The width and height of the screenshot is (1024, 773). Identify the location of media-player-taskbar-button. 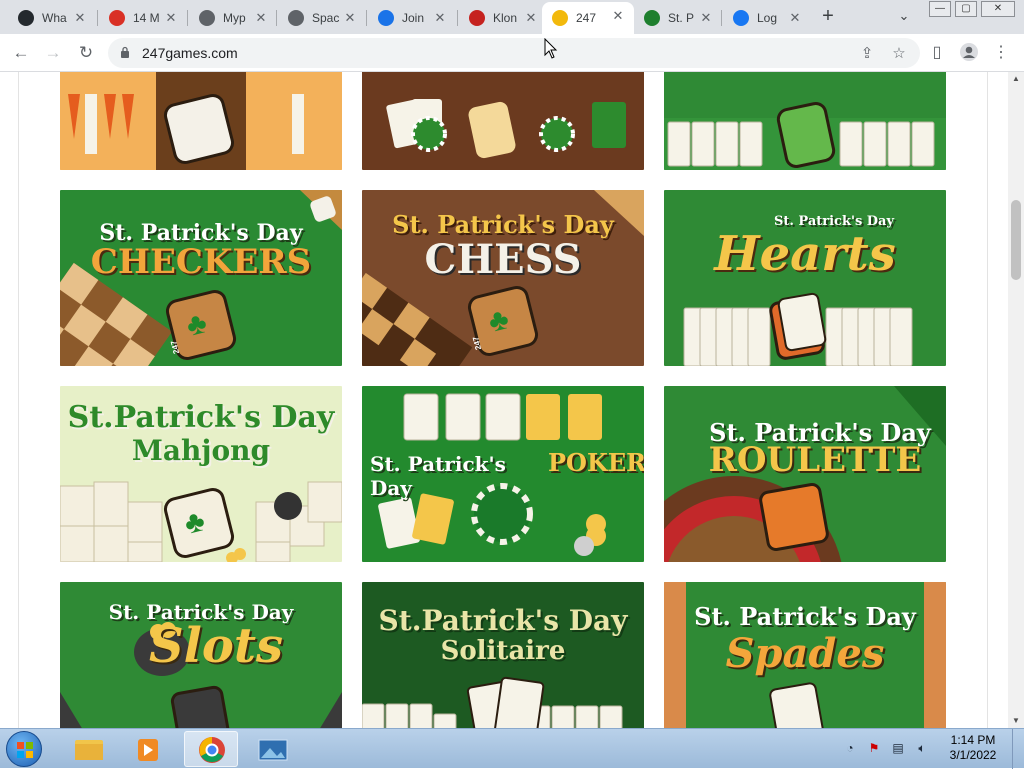
(149, 749).